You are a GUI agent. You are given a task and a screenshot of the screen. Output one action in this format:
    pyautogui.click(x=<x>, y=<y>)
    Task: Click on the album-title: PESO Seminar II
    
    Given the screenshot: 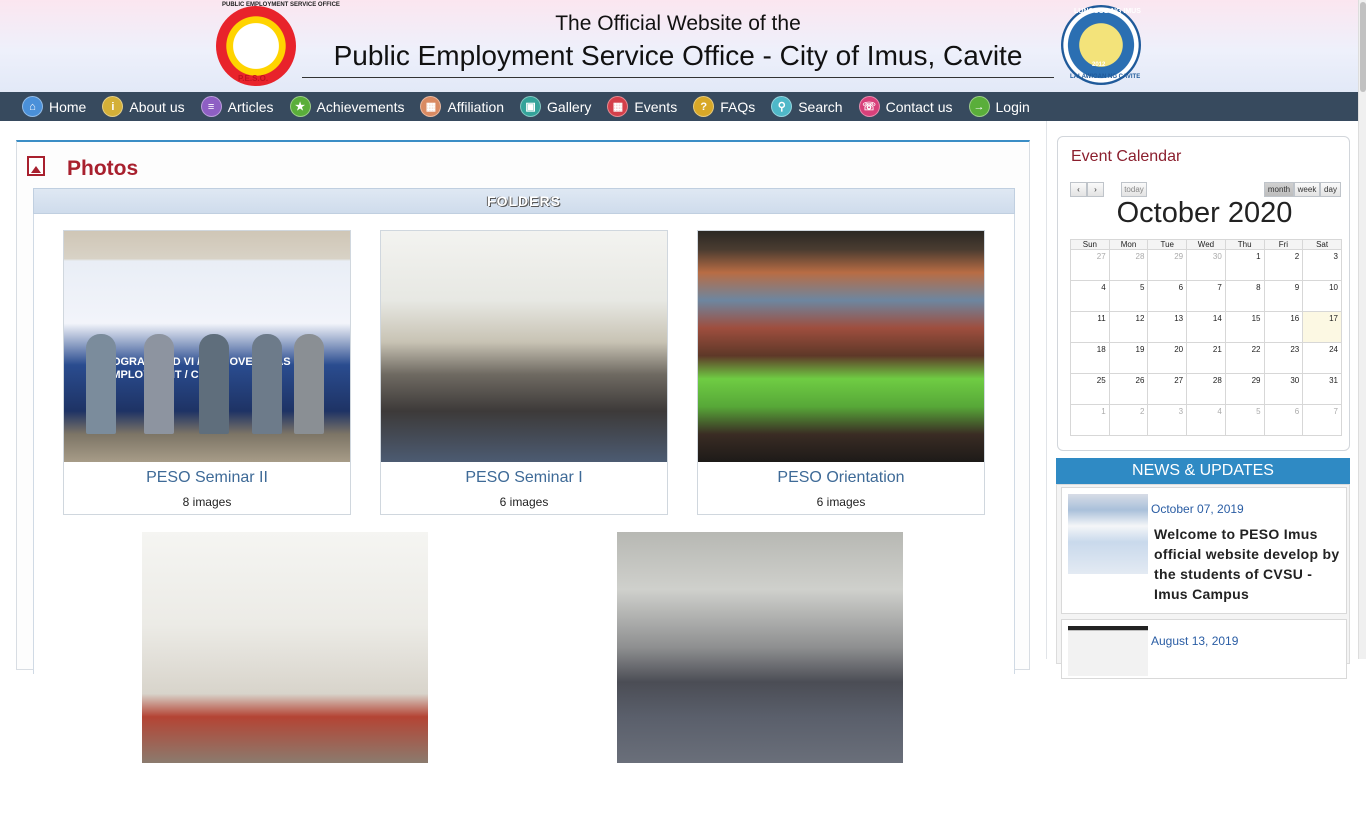 What is the action you would take?
    pyautogui.click(x=207, y=478)
    